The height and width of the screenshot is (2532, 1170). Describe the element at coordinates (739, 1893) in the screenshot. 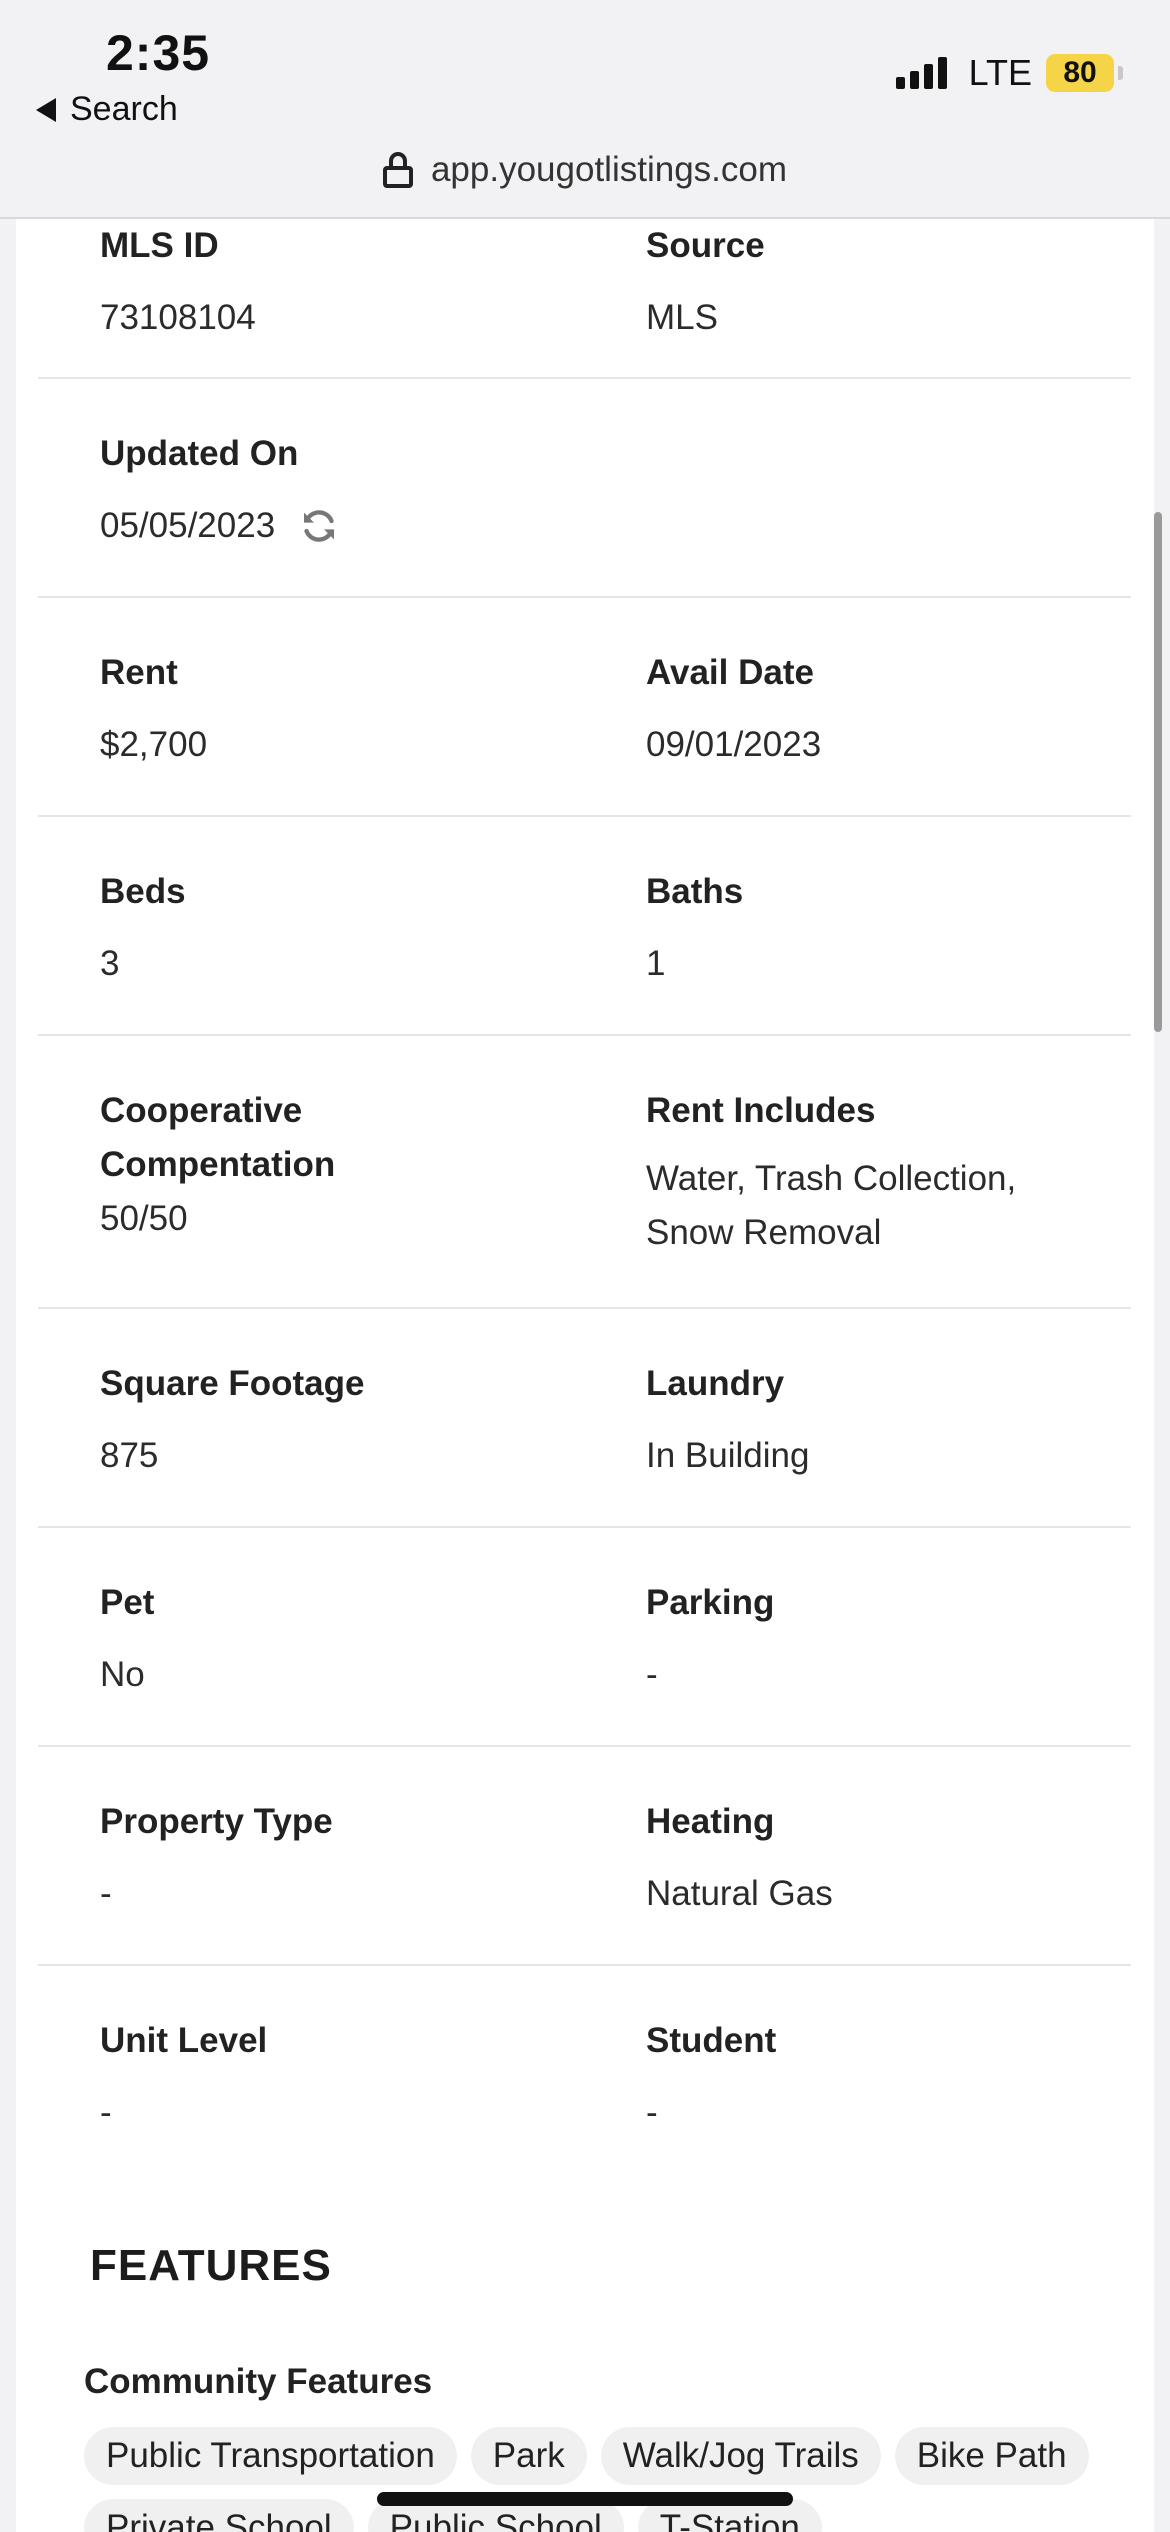

I see `field-value: Natural Gas` at that location.